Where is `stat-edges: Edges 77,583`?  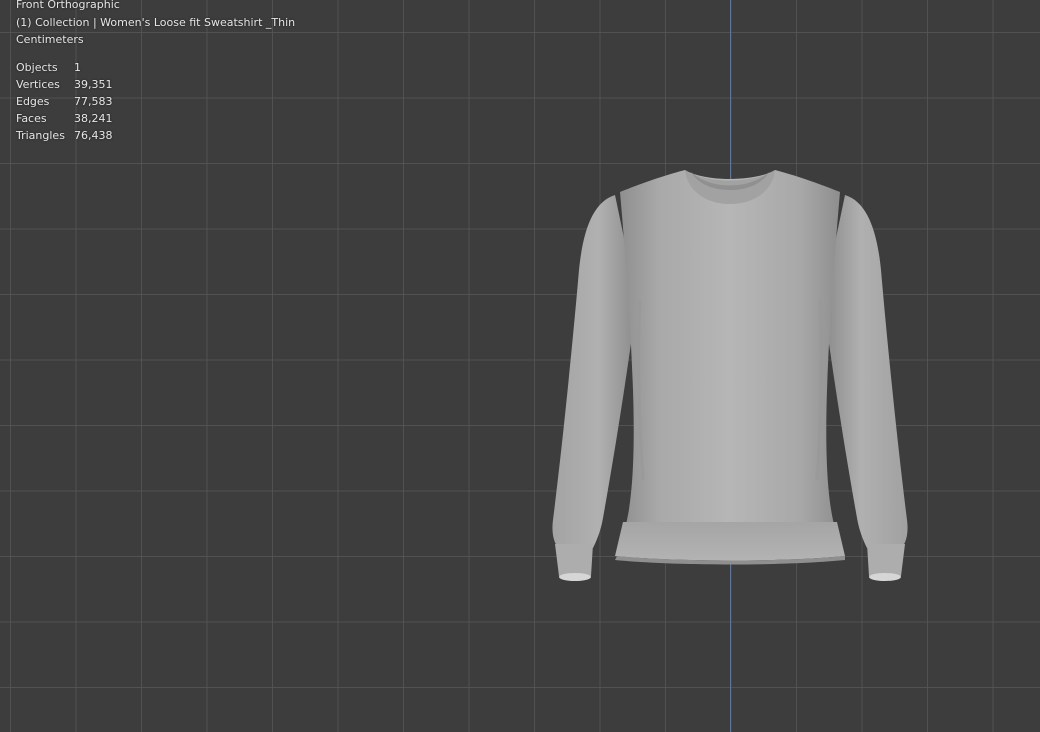
stat-edges: Edges 77,583 is located at coordinates (155, 101).